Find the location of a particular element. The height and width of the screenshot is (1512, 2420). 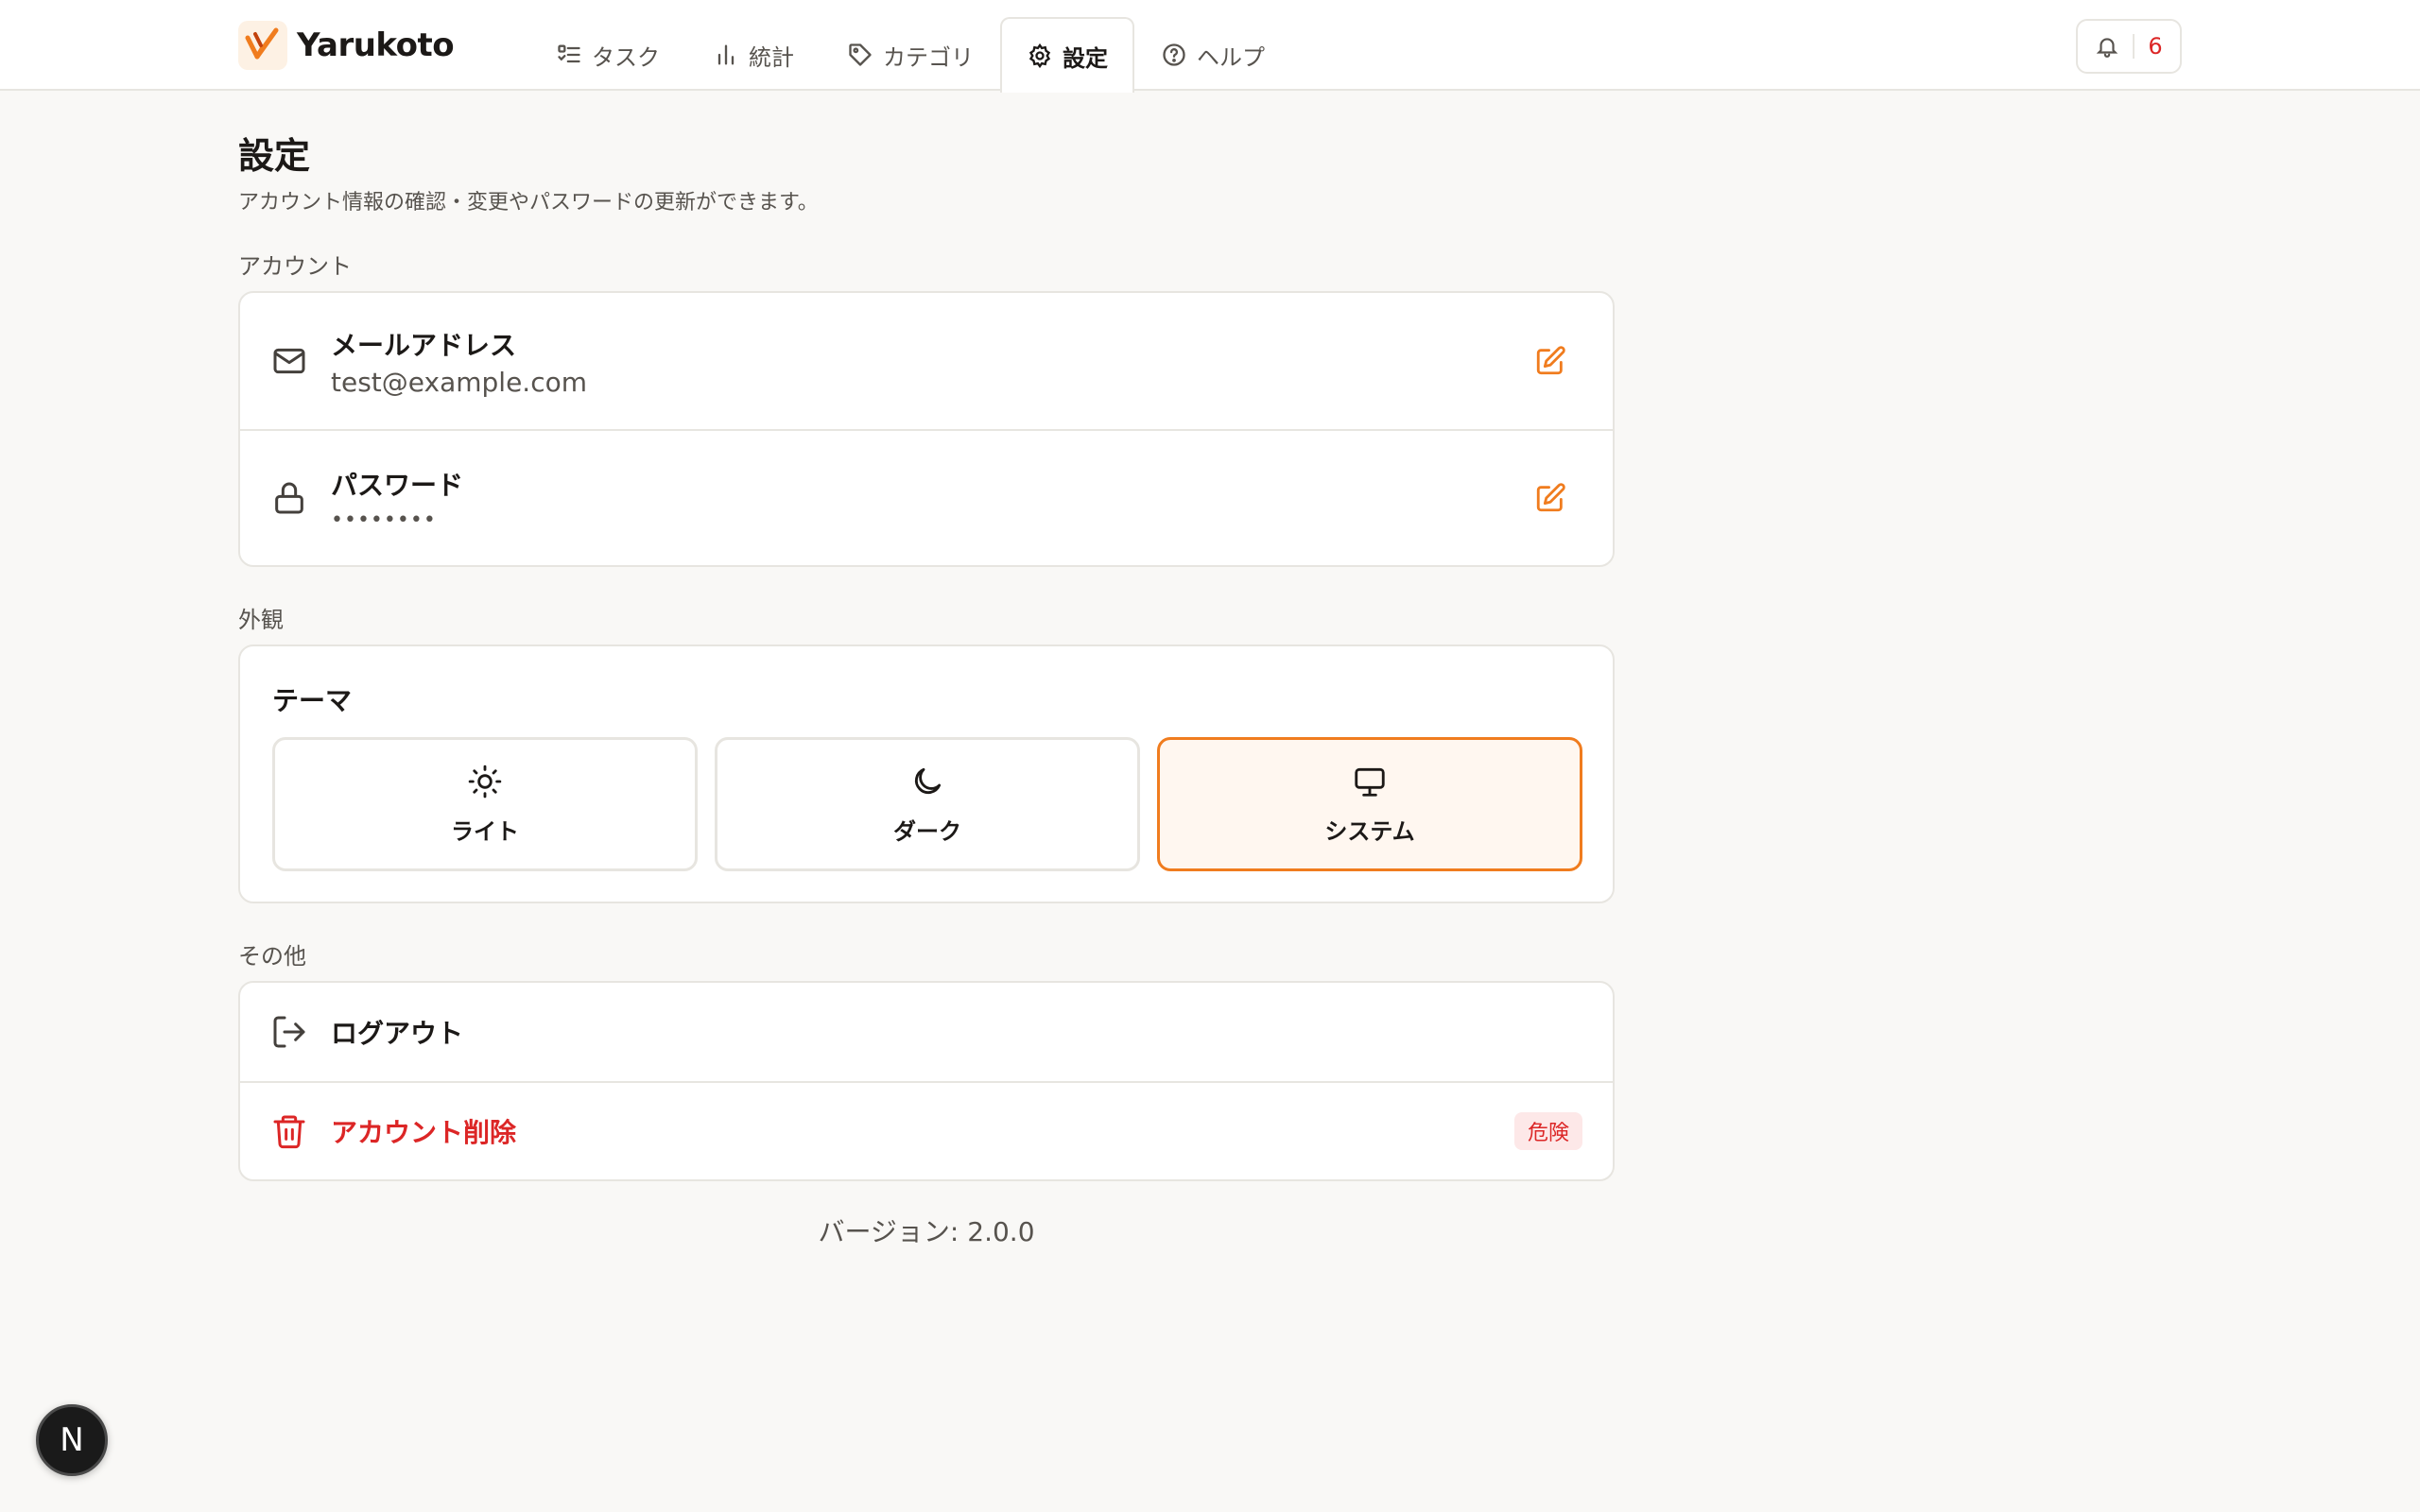

checkmark-logo-icon is located at coordinates (262, 45).